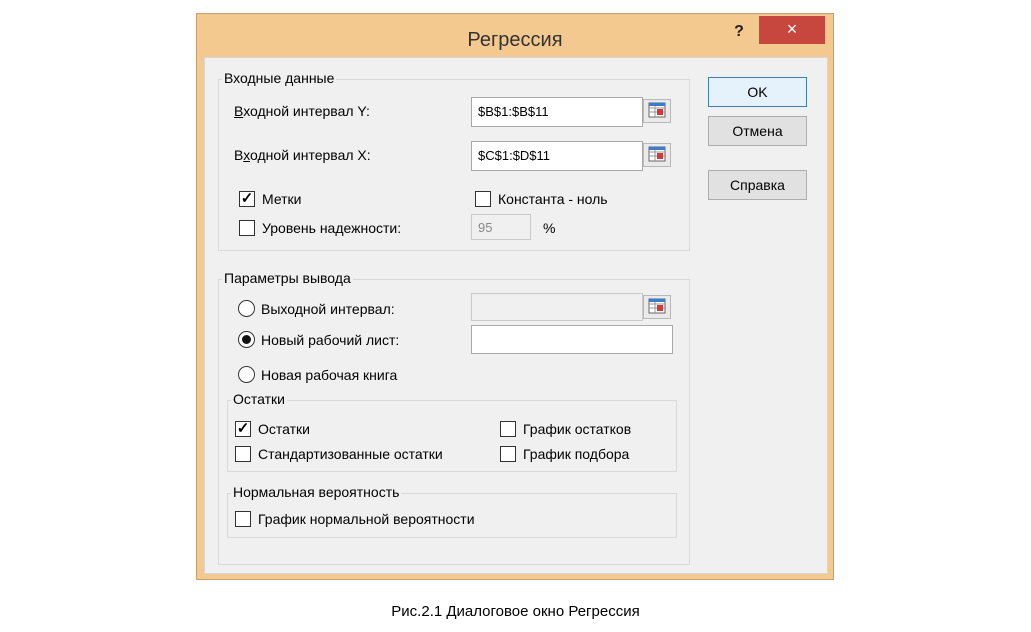 This screenshot has width=1031, height=632. Describe the element at coordinates (739, 32) in the screenshot. I see `help-title-button: ?` at that location.